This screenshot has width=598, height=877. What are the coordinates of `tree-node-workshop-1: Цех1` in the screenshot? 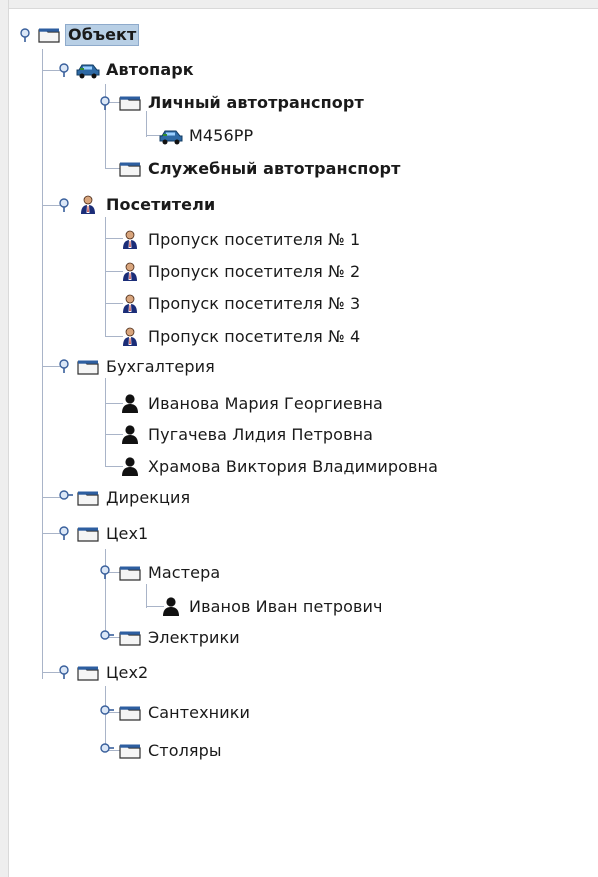 It's located at (111, 533).